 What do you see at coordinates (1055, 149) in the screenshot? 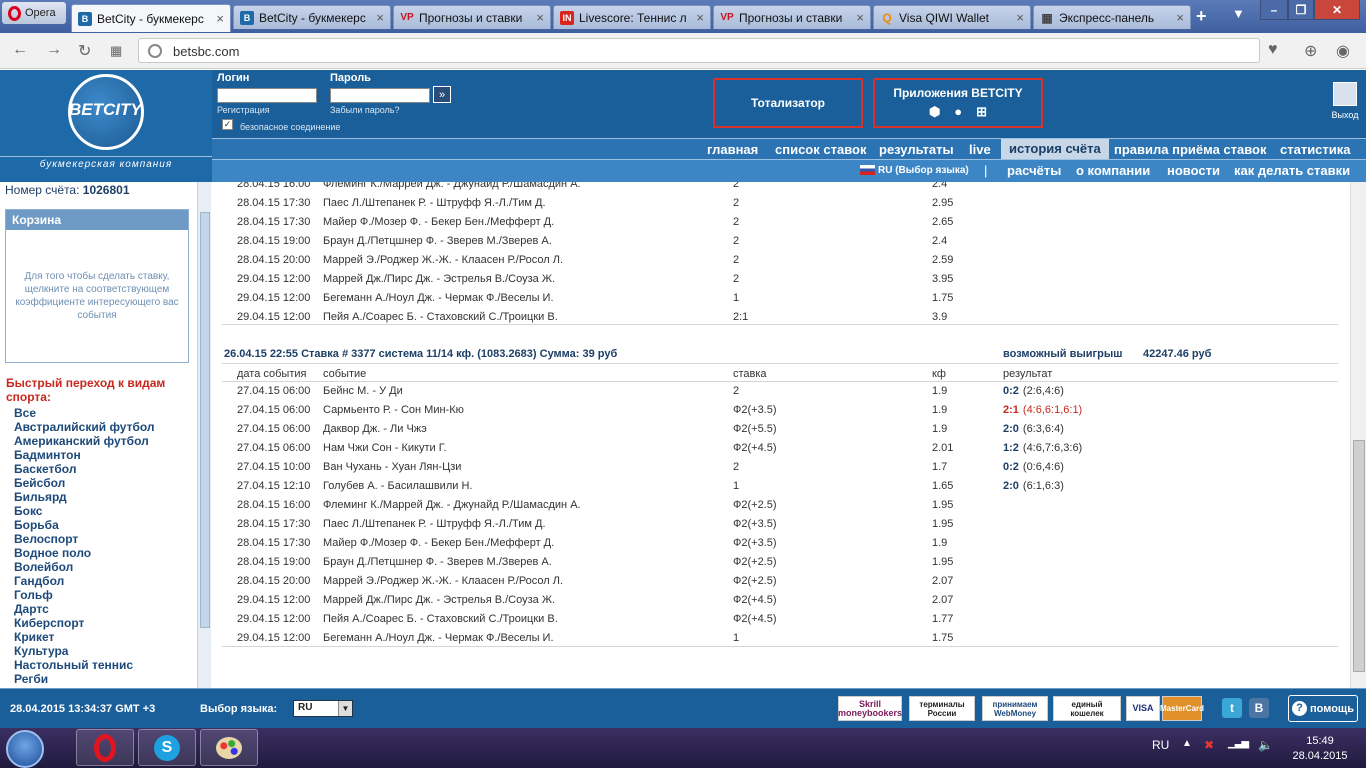
I see `nav-item-account-history: история счёта` at bounding box center [1055, 149].